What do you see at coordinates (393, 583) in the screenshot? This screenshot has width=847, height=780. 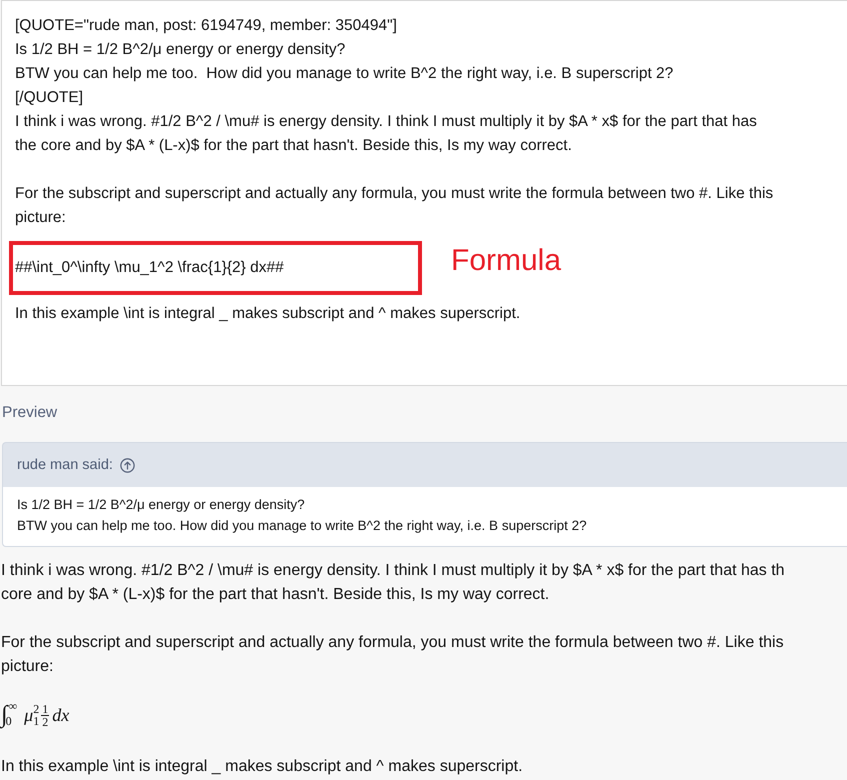 I see `post-text: I think i was wrong. #1/2 B^2 / \mu# is energy density. I think I must multiply it by $A * x$ for the part that has th core and by $A * (L-x)$ for the part that hasn't. Beside this, Is my way correct.` at bounding box center [393, 583].